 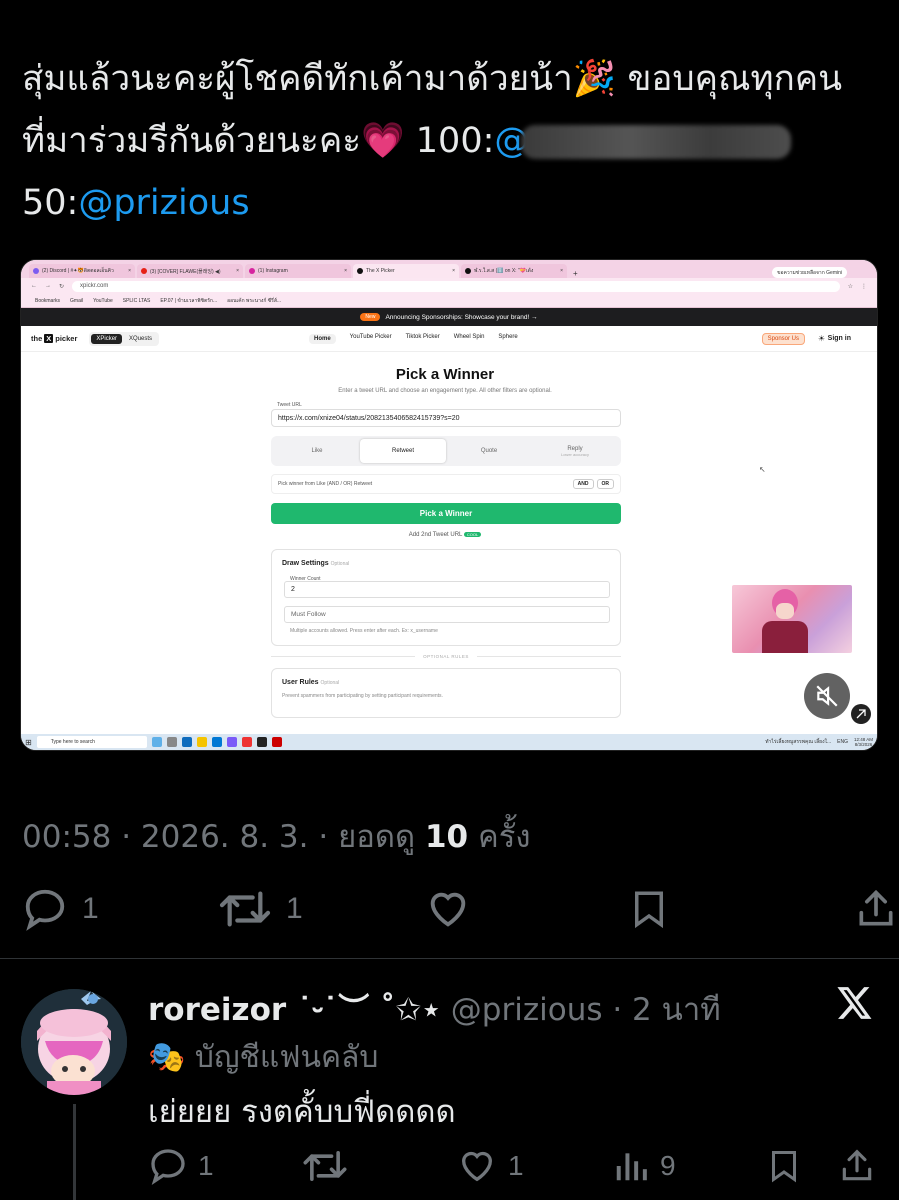 I want to click on tweet-action-bar: 1 1, so click(x=449, y=912).